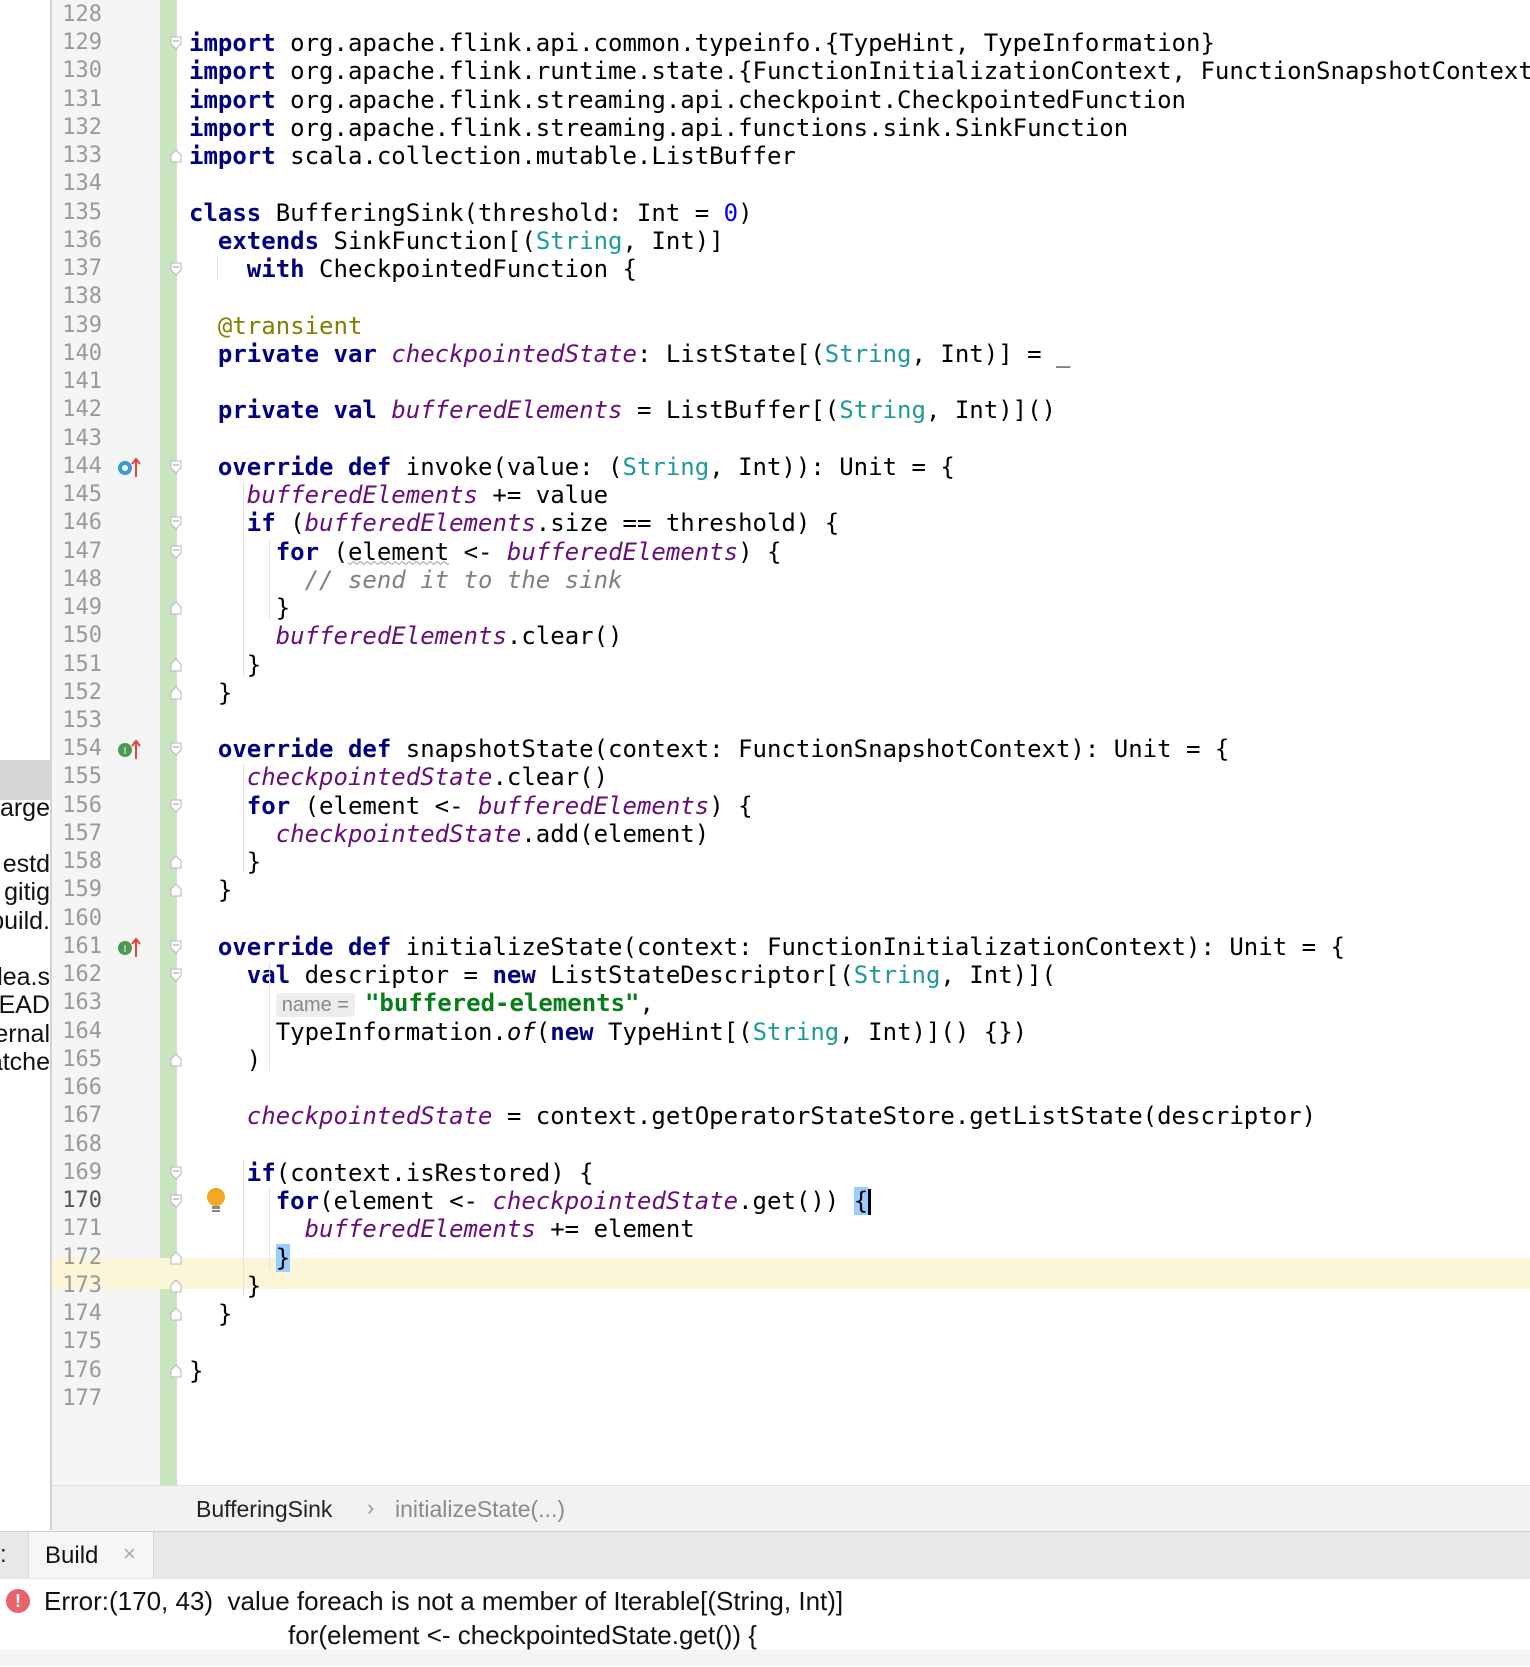 The height and width of the screenshot is (1667, 1530). Describe the element at coordinates (77, 552) in the screenshot. I see `line-number: 147` at that location.